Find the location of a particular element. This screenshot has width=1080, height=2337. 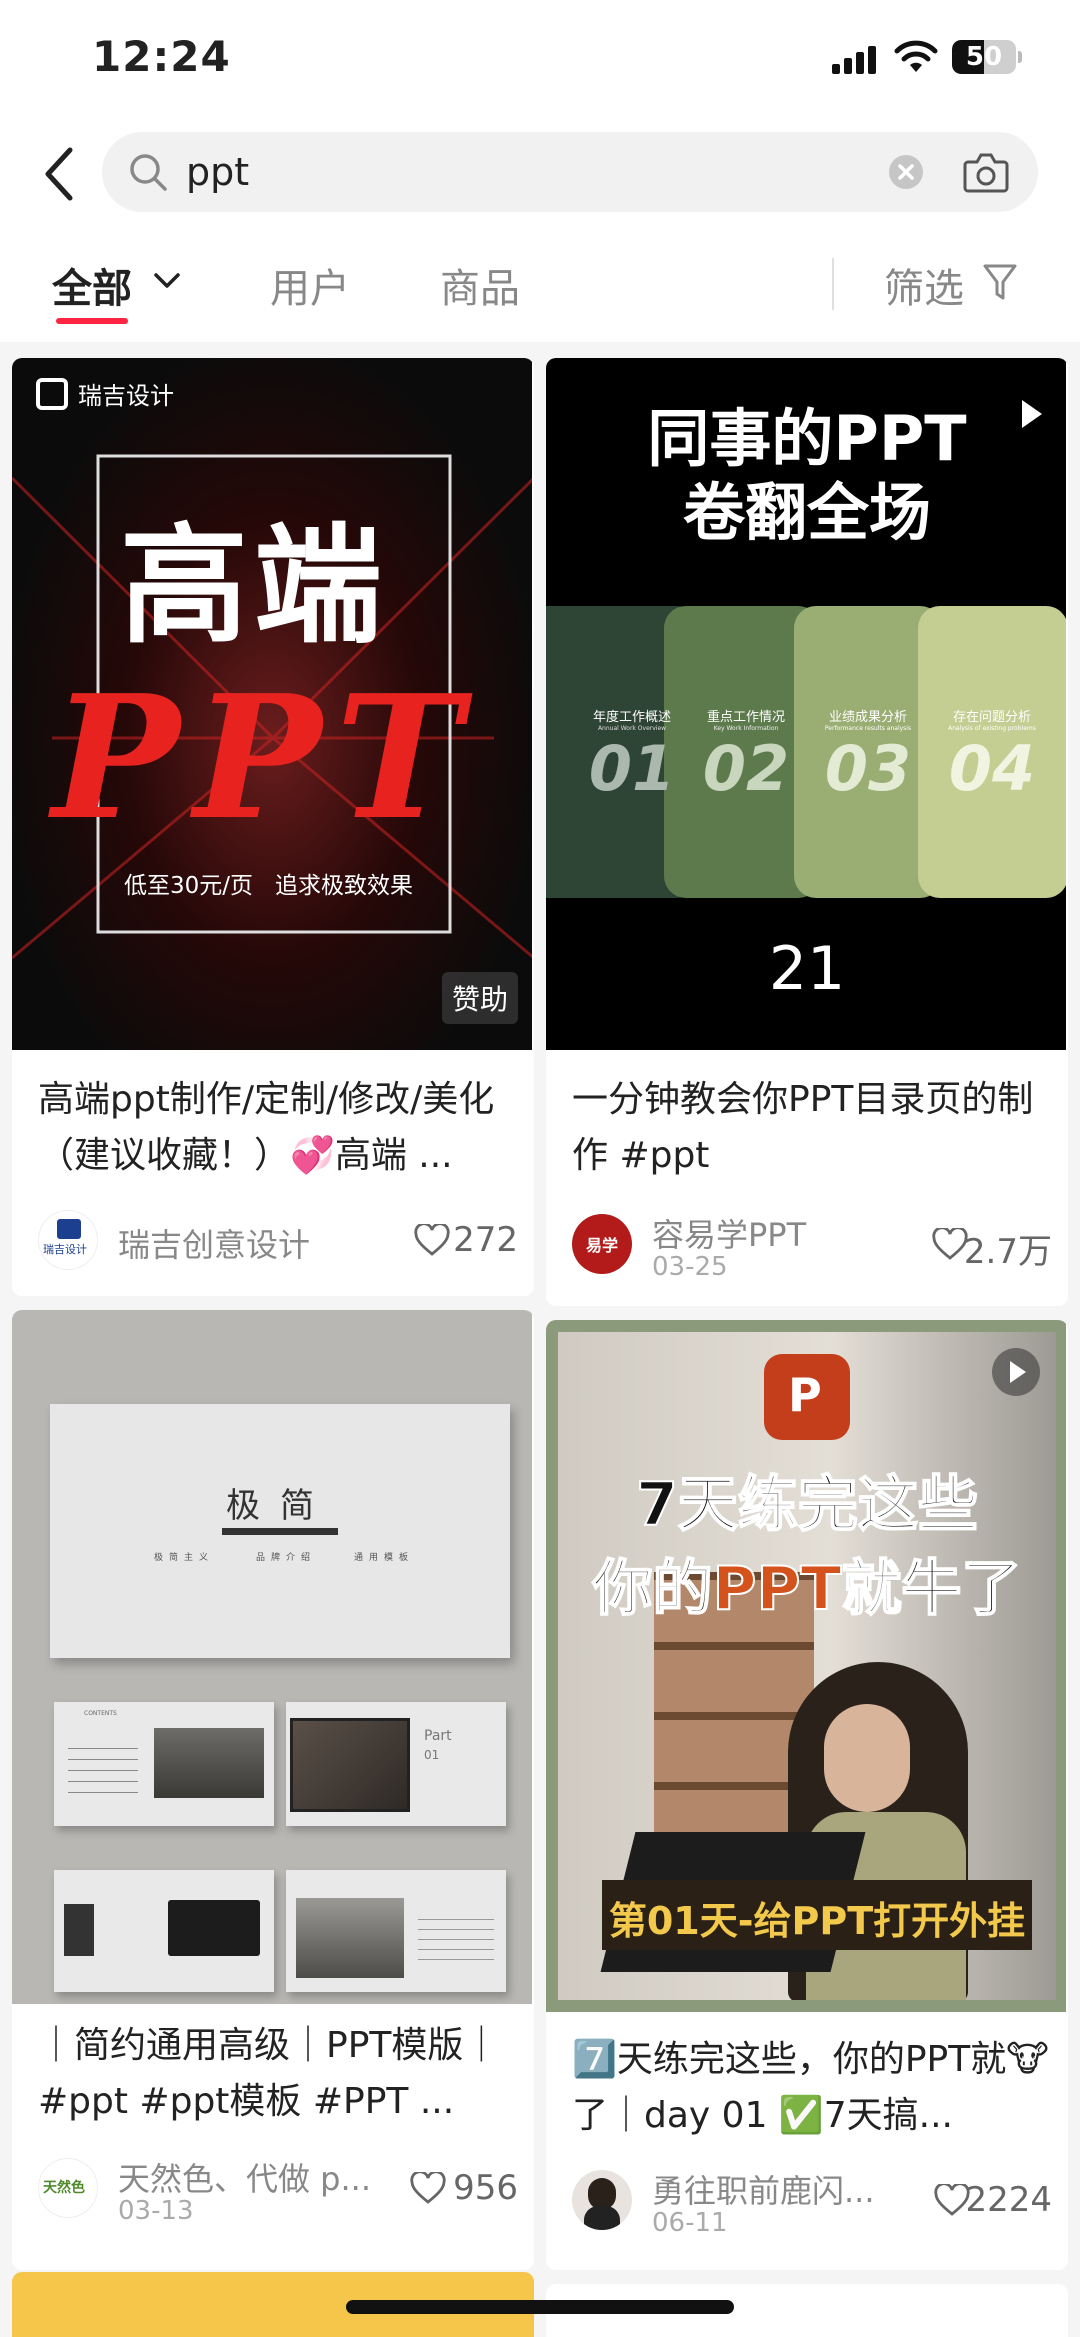

filter-icon is located at coordinates (1000, 282).